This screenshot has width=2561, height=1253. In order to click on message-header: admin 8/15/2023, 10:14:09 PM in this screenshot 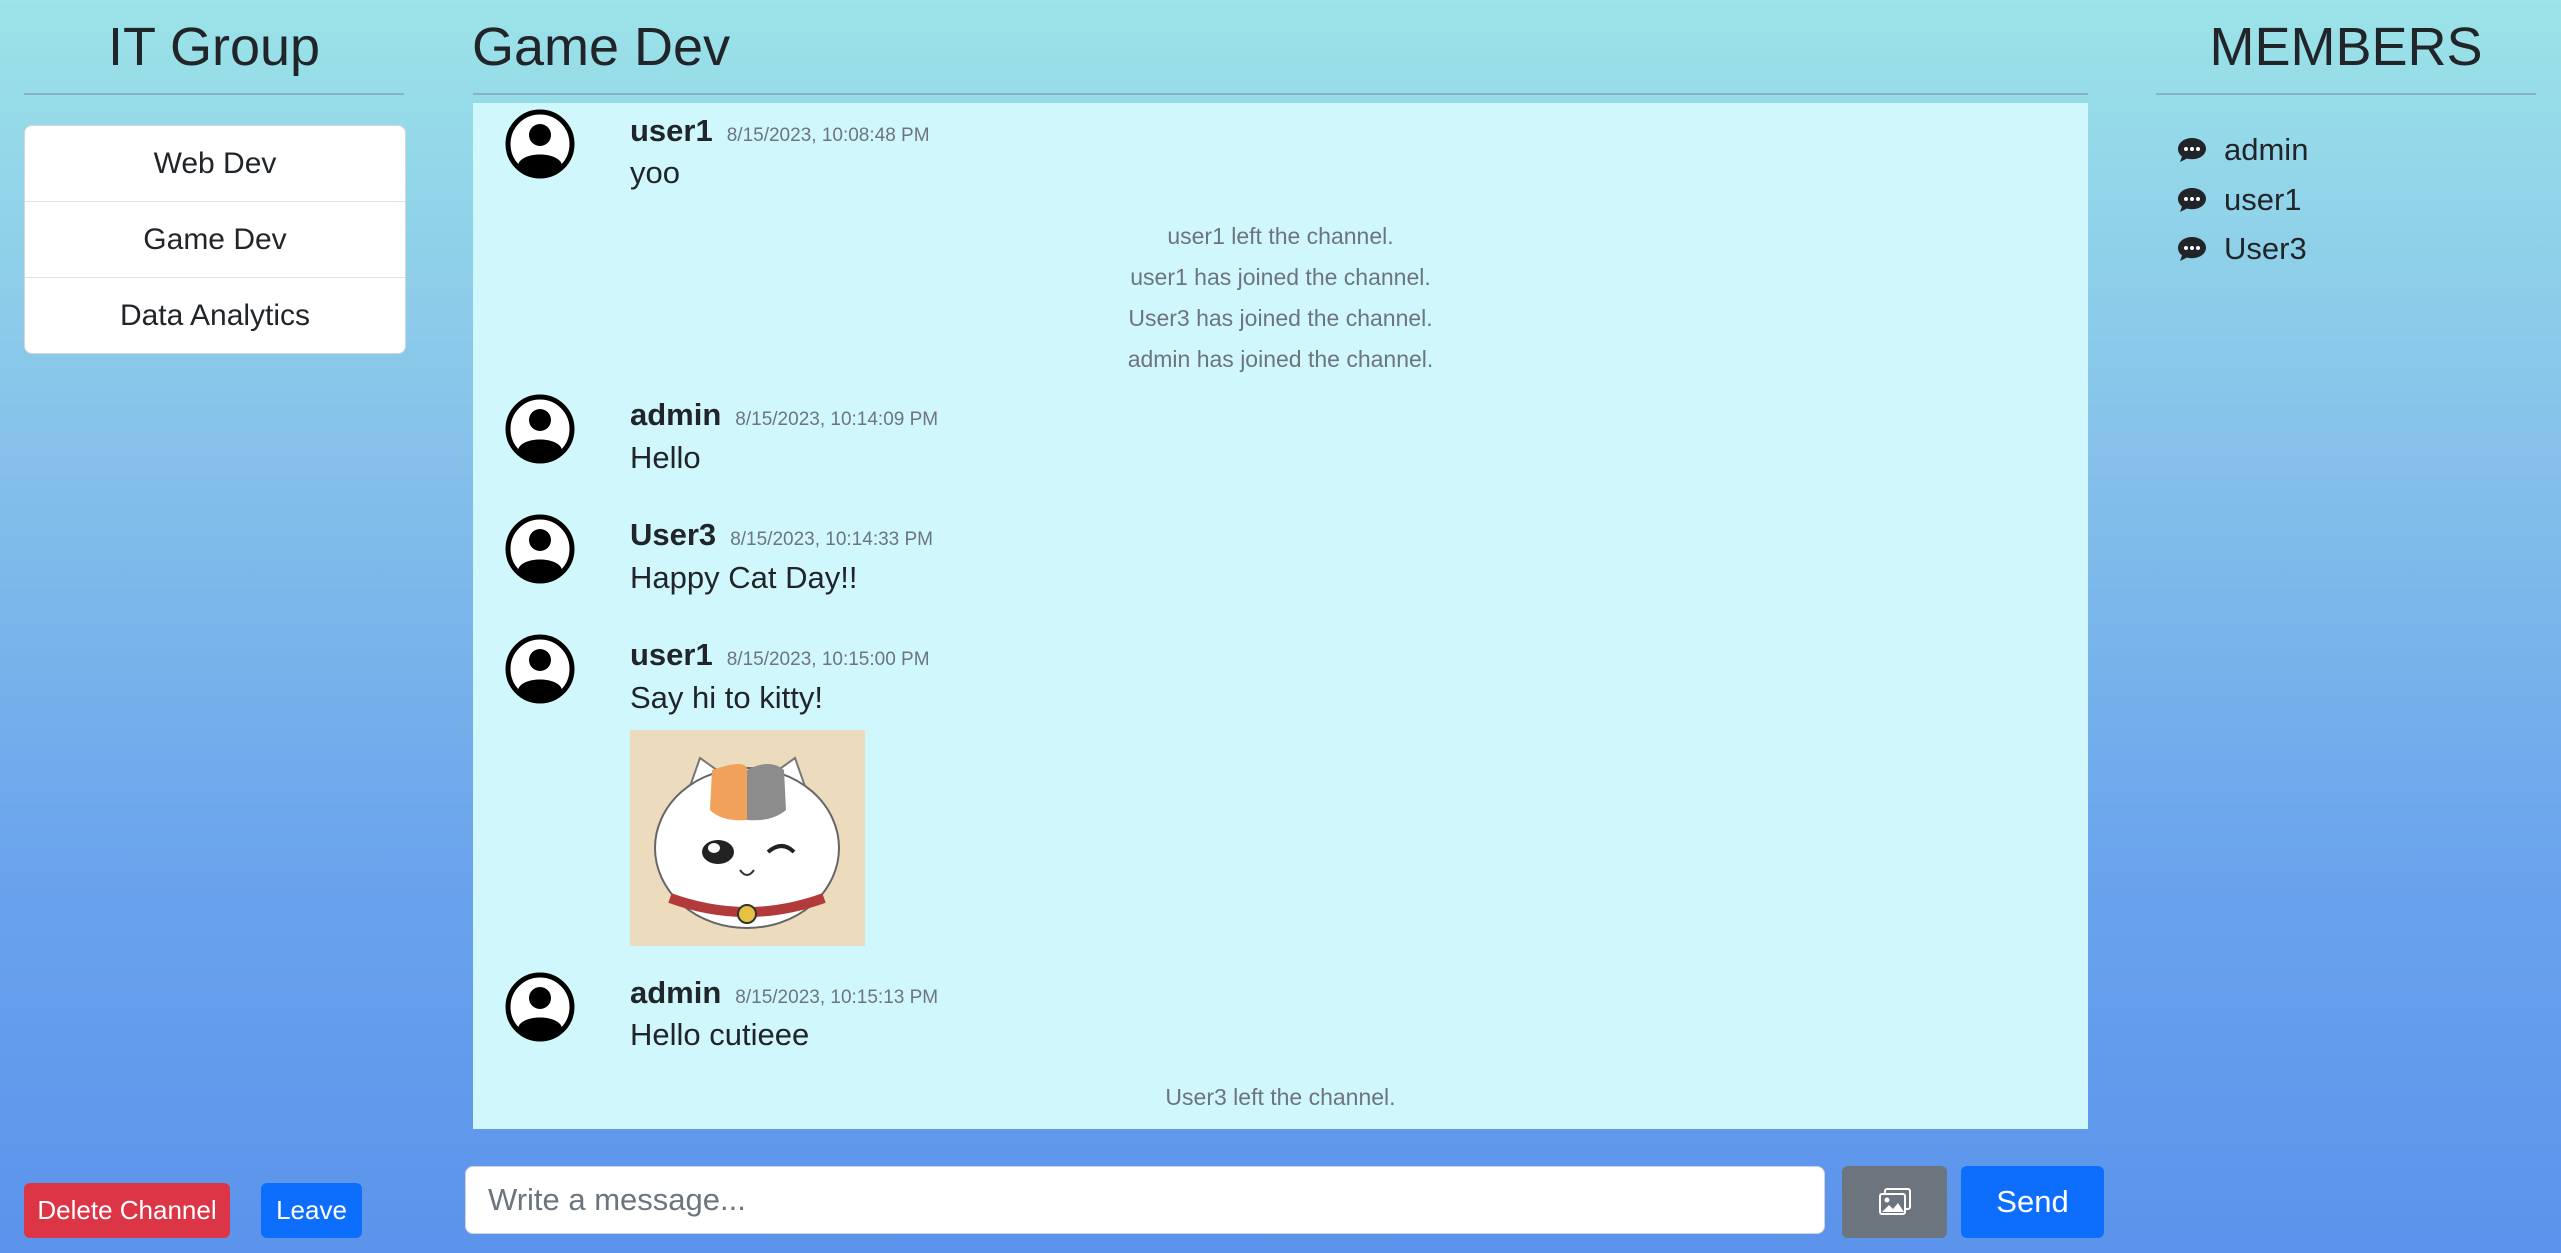, I will do `click(784, 415)`.